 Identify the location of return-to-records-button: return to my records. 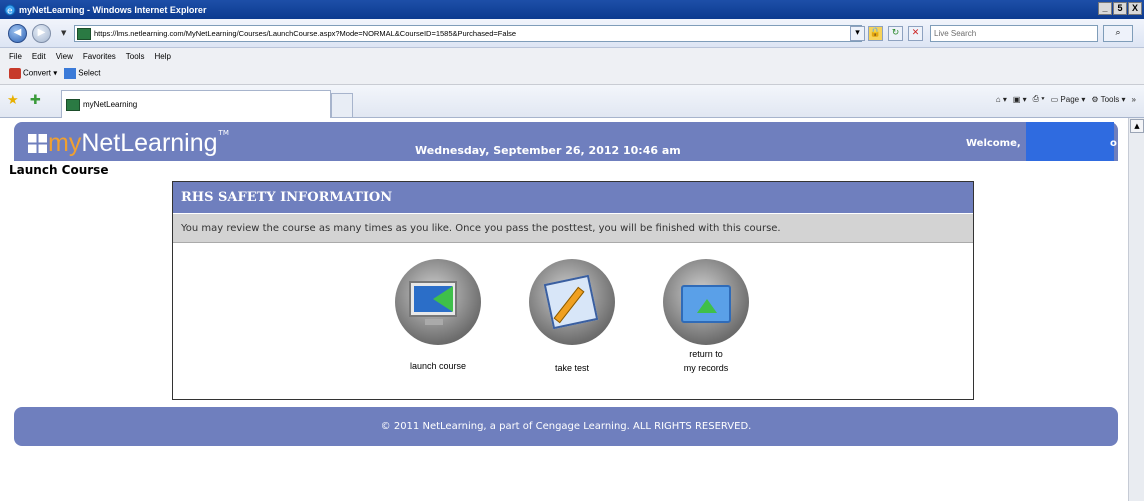
(706, 316).